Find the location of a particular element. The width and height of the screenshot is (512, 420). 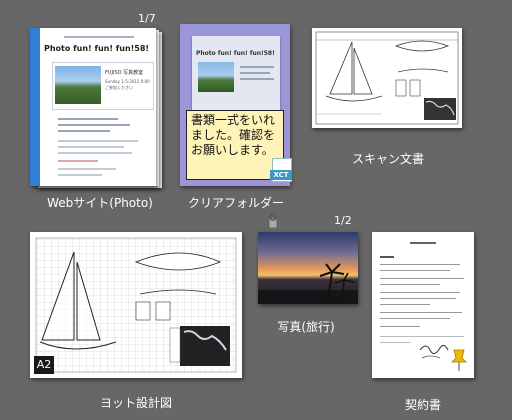

site-header-line is located at coordinates (99, 37).